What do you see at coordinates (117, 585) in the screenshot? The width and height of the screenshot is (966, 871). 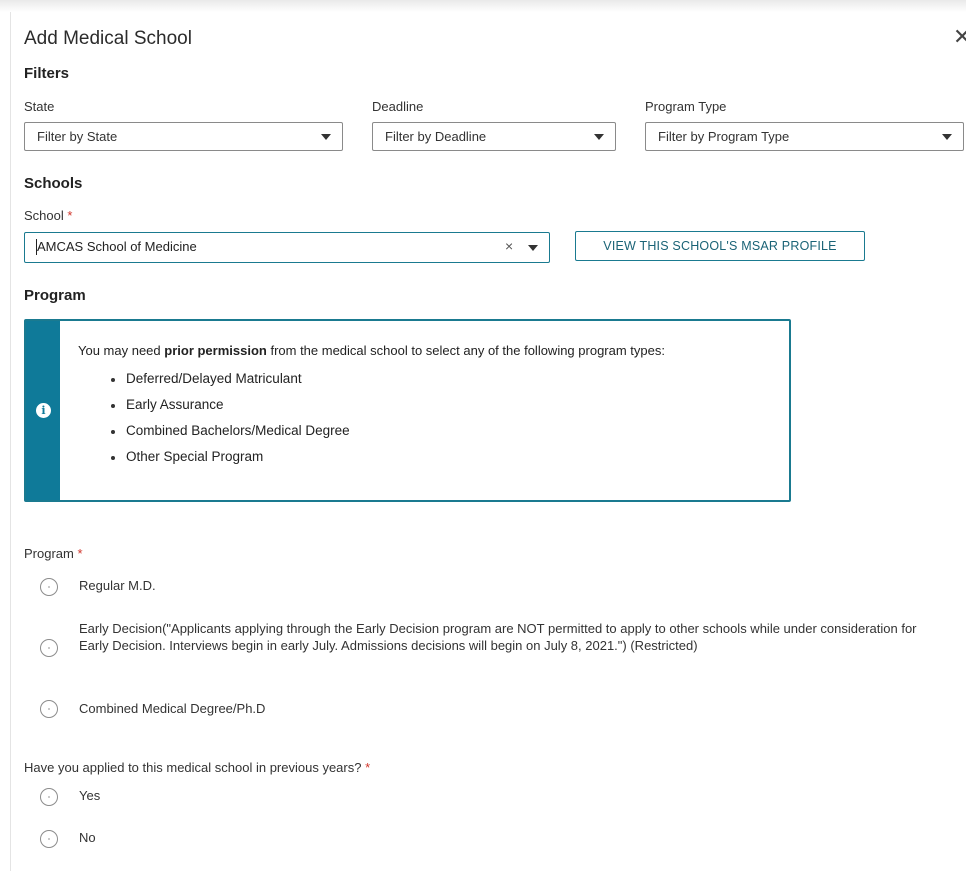 I see `option-label-regular-md: Regular M.D.` at bounding box center [117, 585].